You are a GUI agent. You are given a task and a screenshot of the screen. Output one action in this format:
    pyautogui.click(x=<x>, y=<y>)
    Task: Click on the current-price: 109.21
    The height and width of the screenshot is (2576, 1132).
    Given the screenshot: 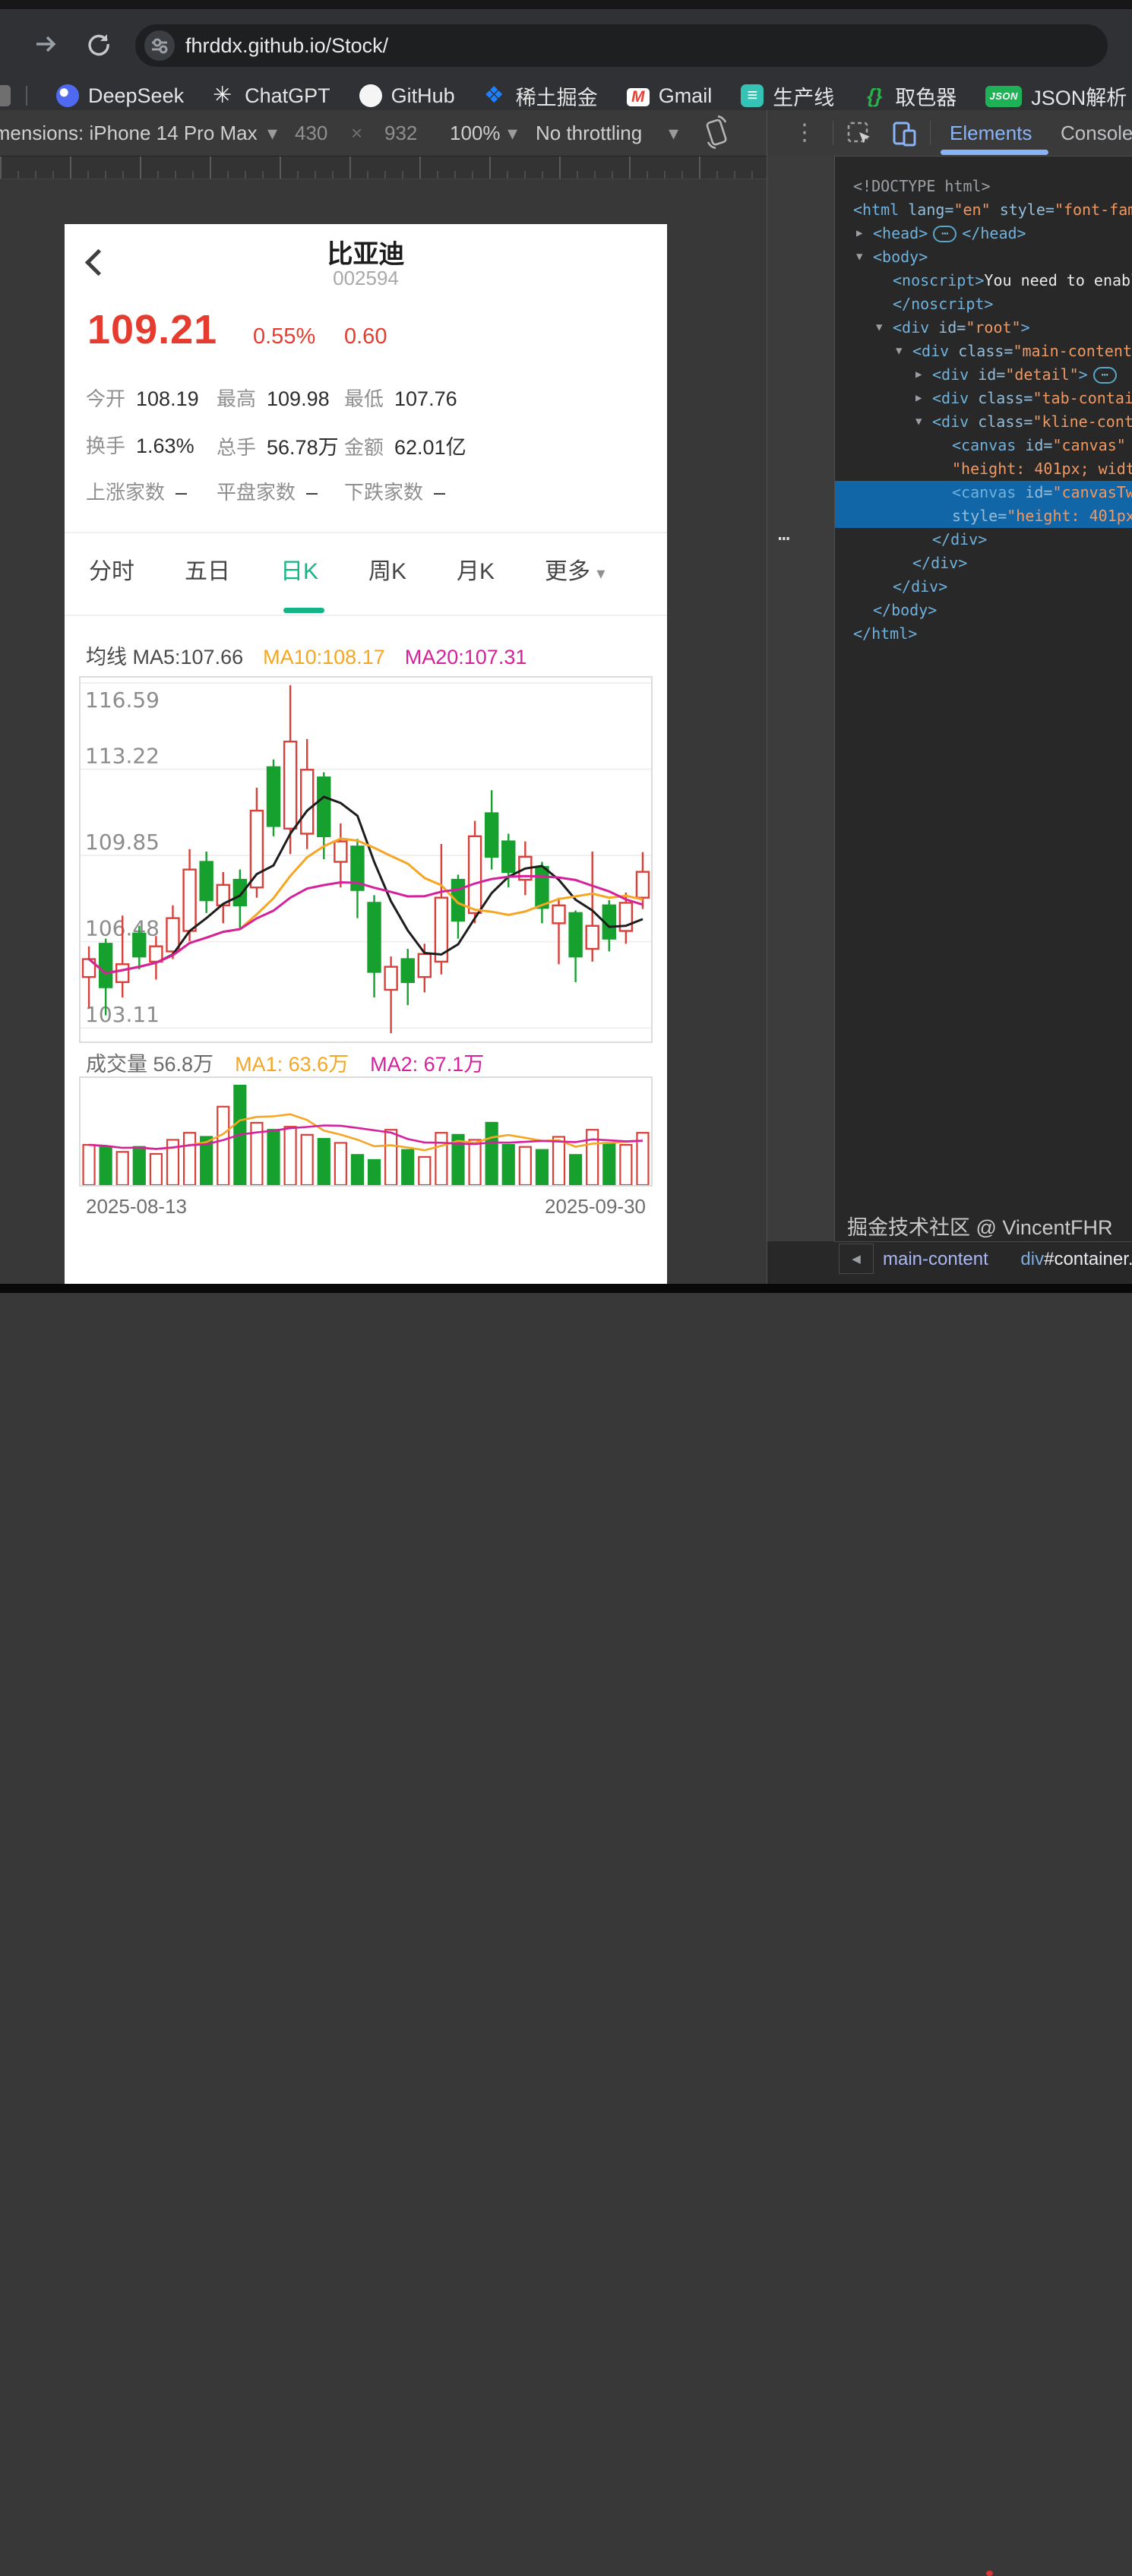 What is the action you would take?
    pyautogui.click(x=152, y=329)
    